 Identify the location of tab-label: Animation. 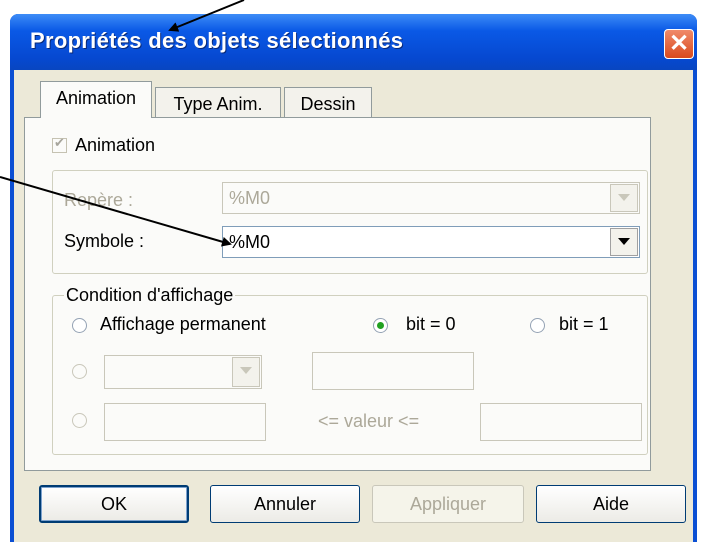
(96, 98).